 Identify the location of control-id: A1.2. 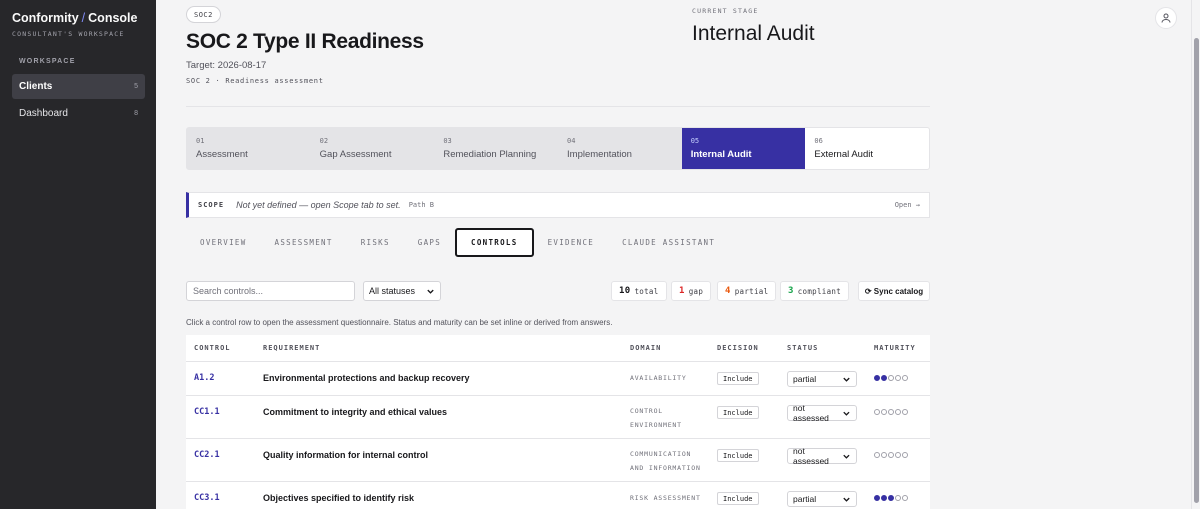
(204, 378).